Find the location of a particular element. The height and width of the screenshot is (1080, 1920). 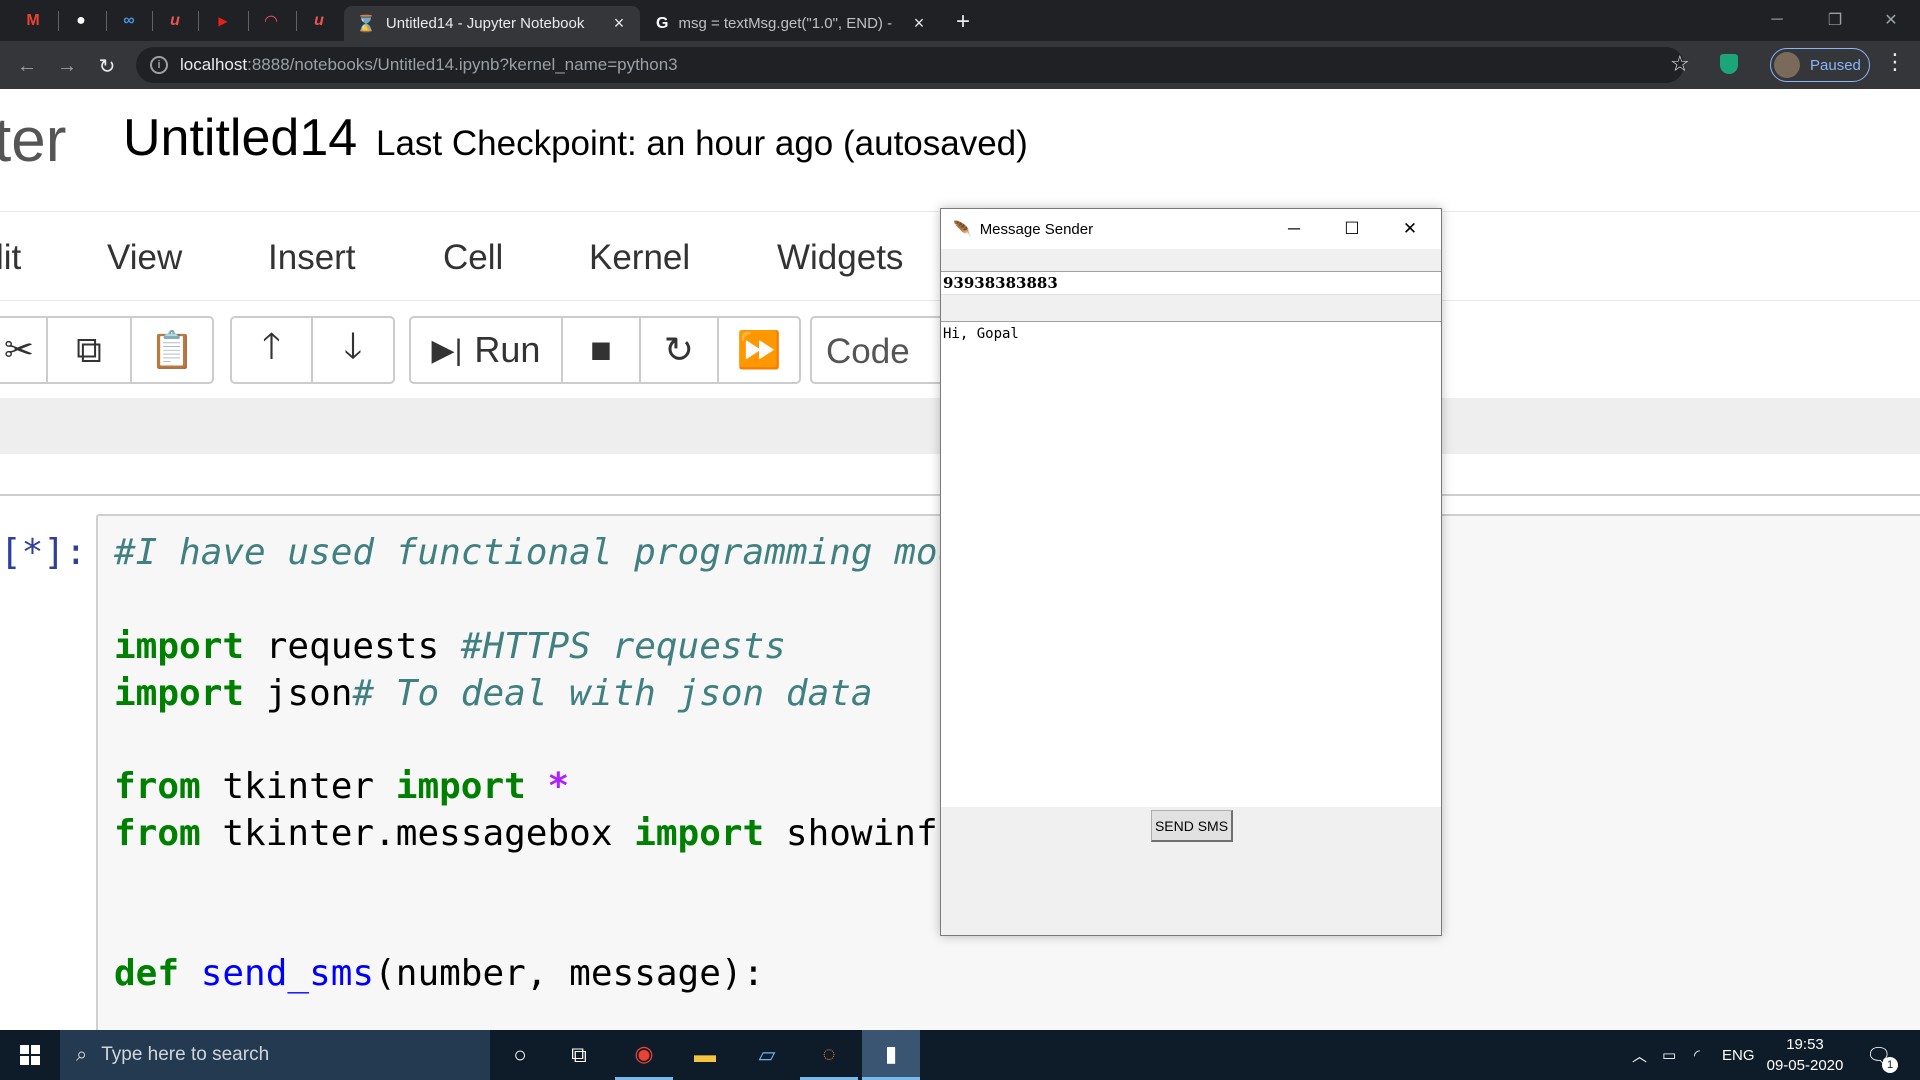

run-button: ▶| Run is located at coordinates (487, 350).